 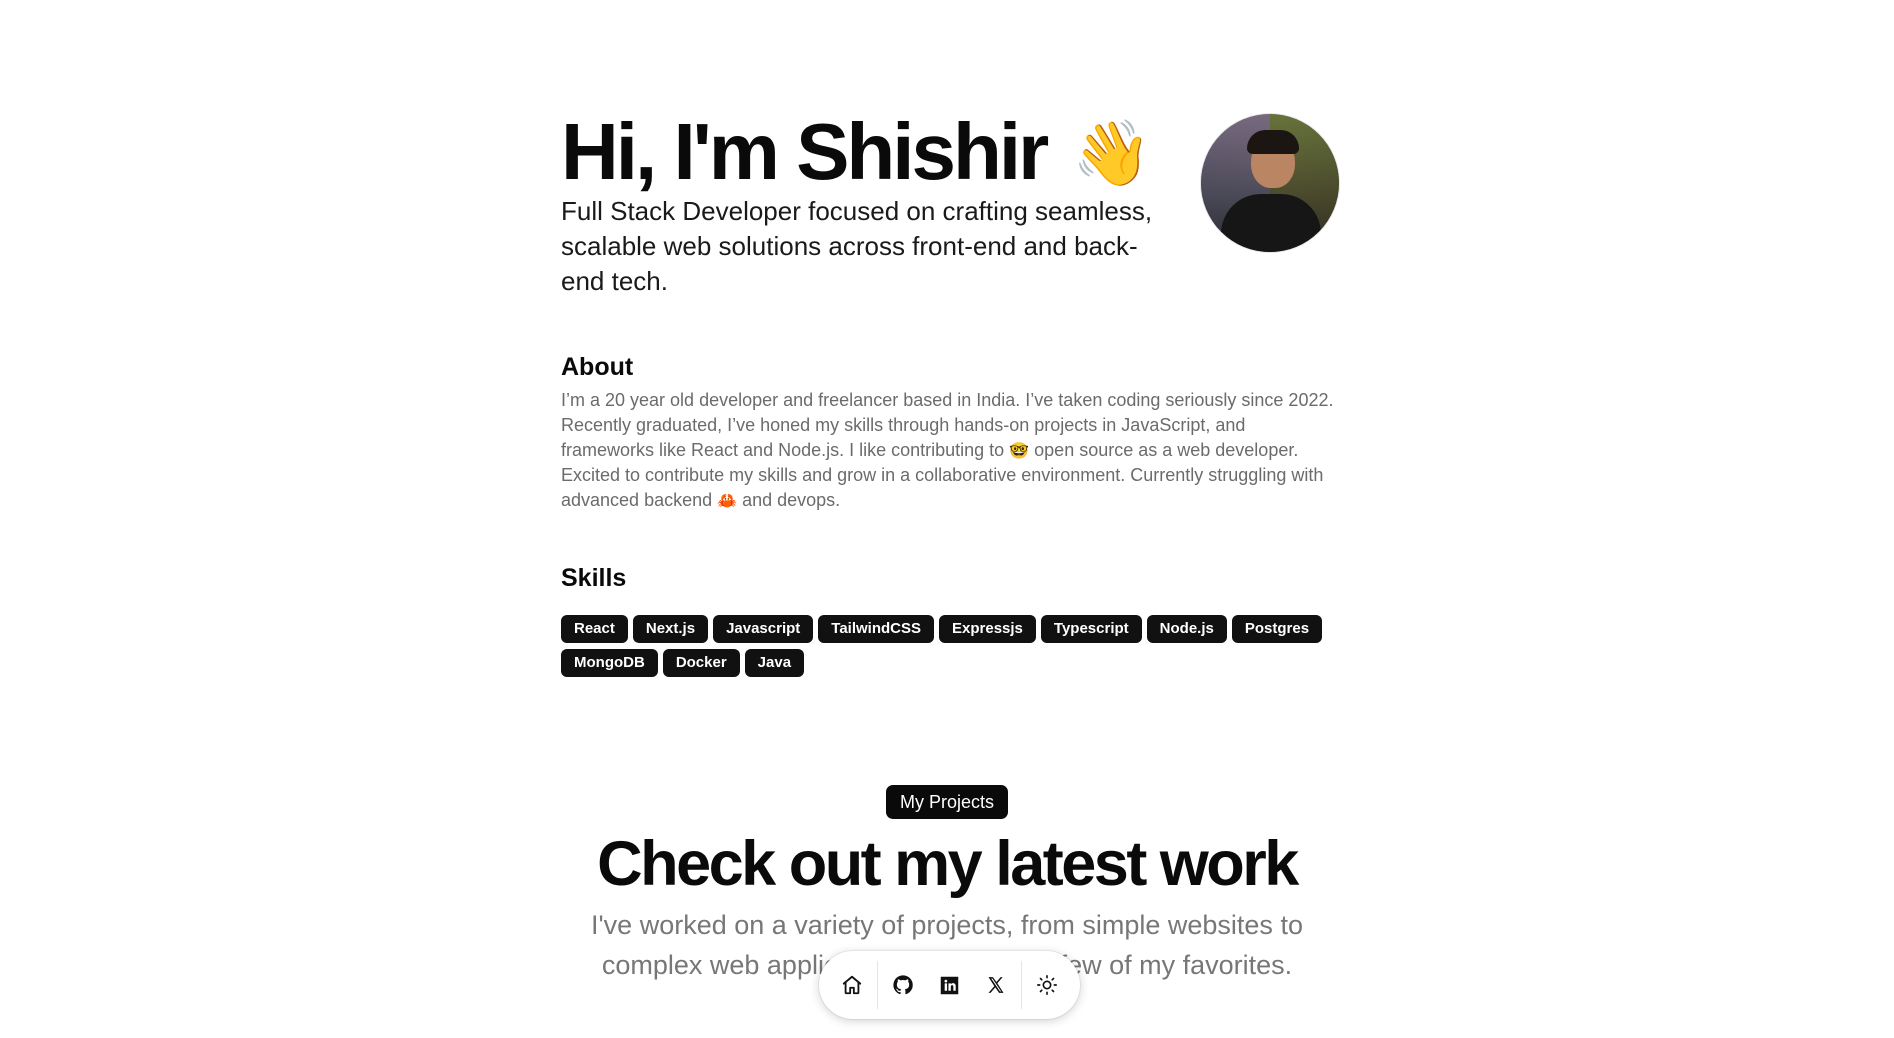 I want to click on skill-badge: TailwindCSS, so click(x=876, y=629).